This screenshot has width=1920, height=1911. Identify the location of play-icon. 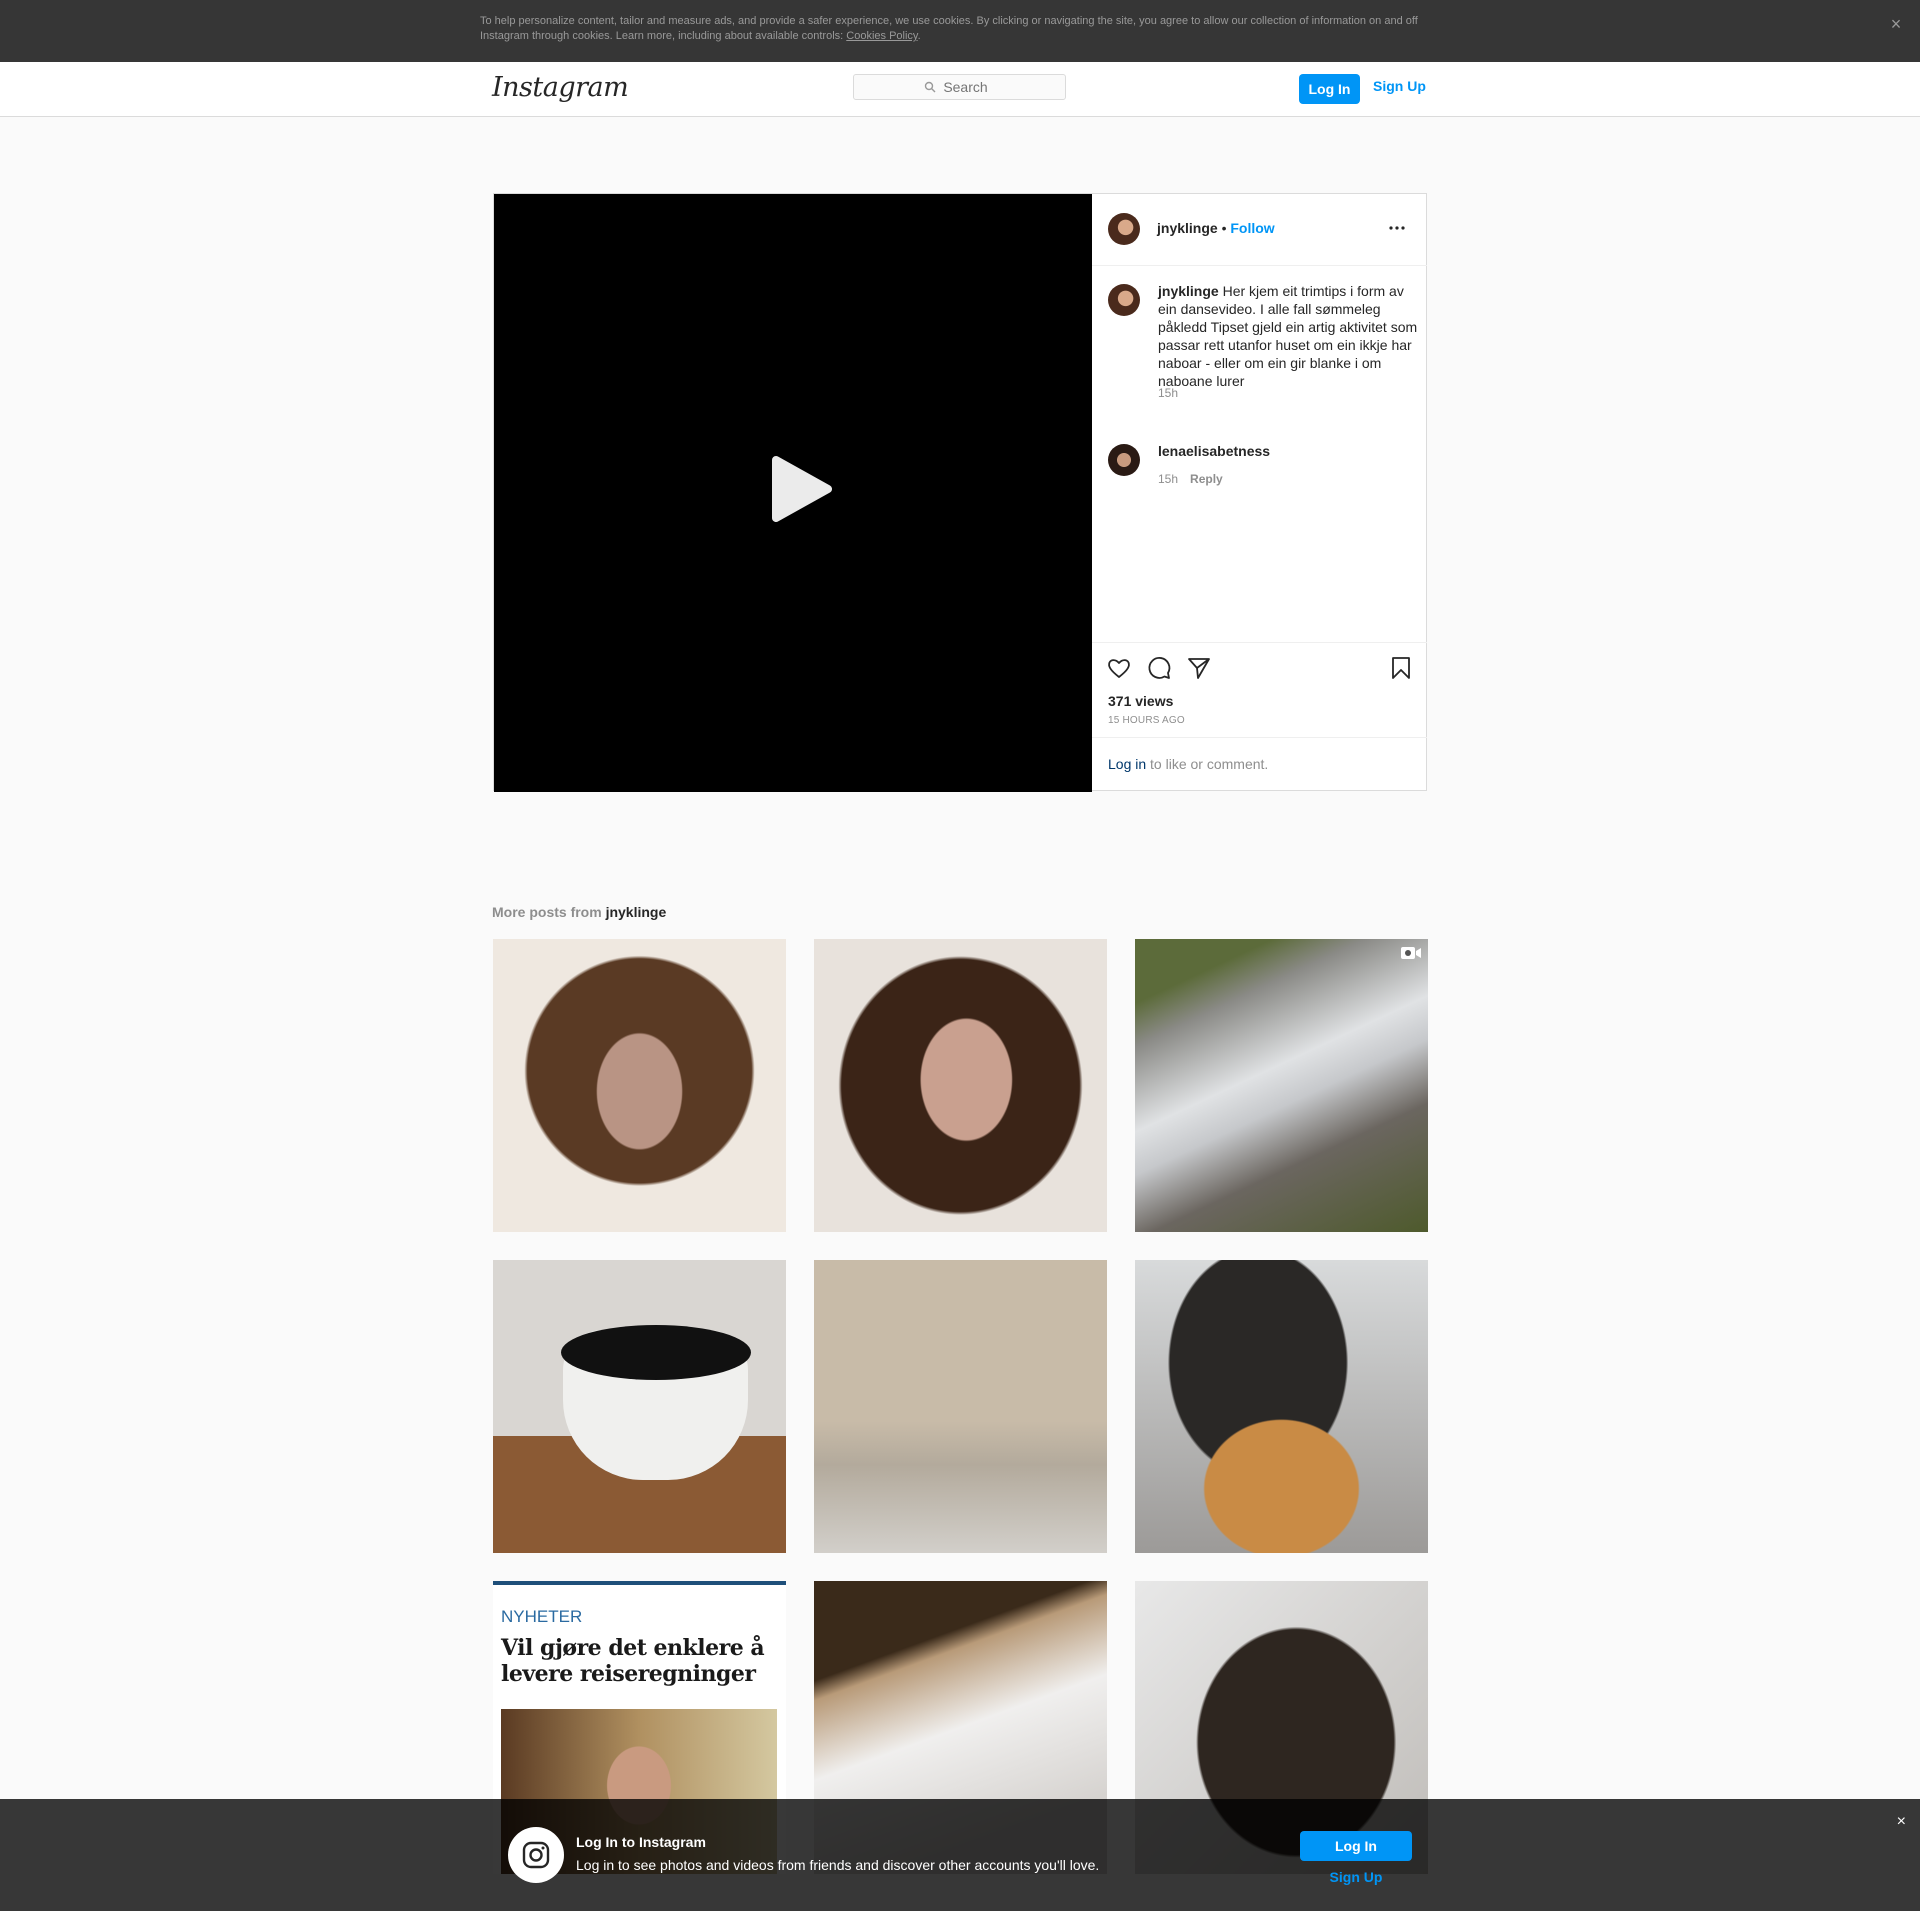
(799, 489).